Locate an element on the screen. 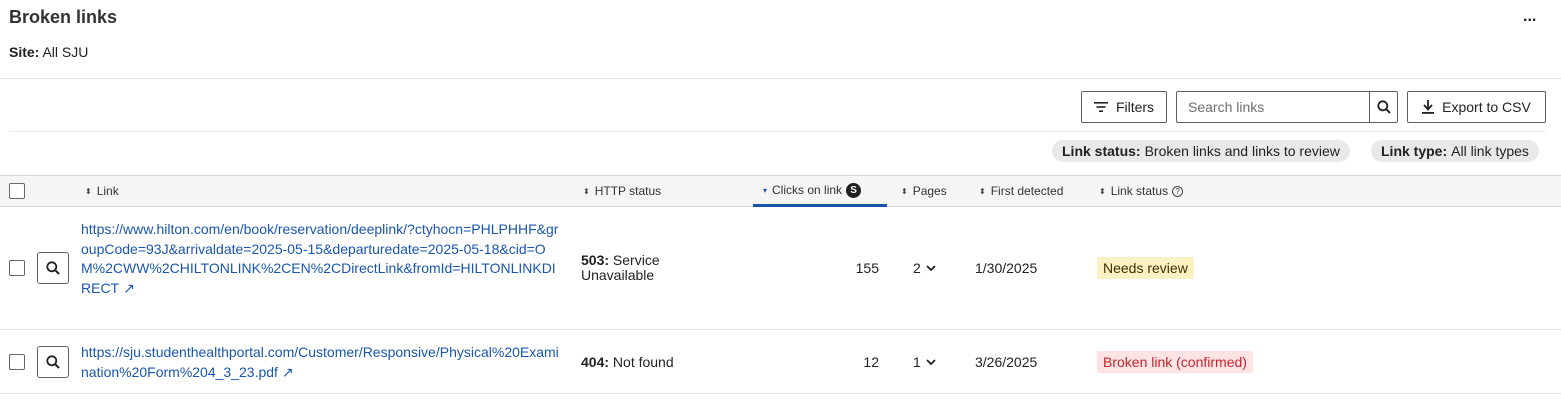  column-header-link-status: ⬍ Link status ? is located at coordinates (1141, 191).